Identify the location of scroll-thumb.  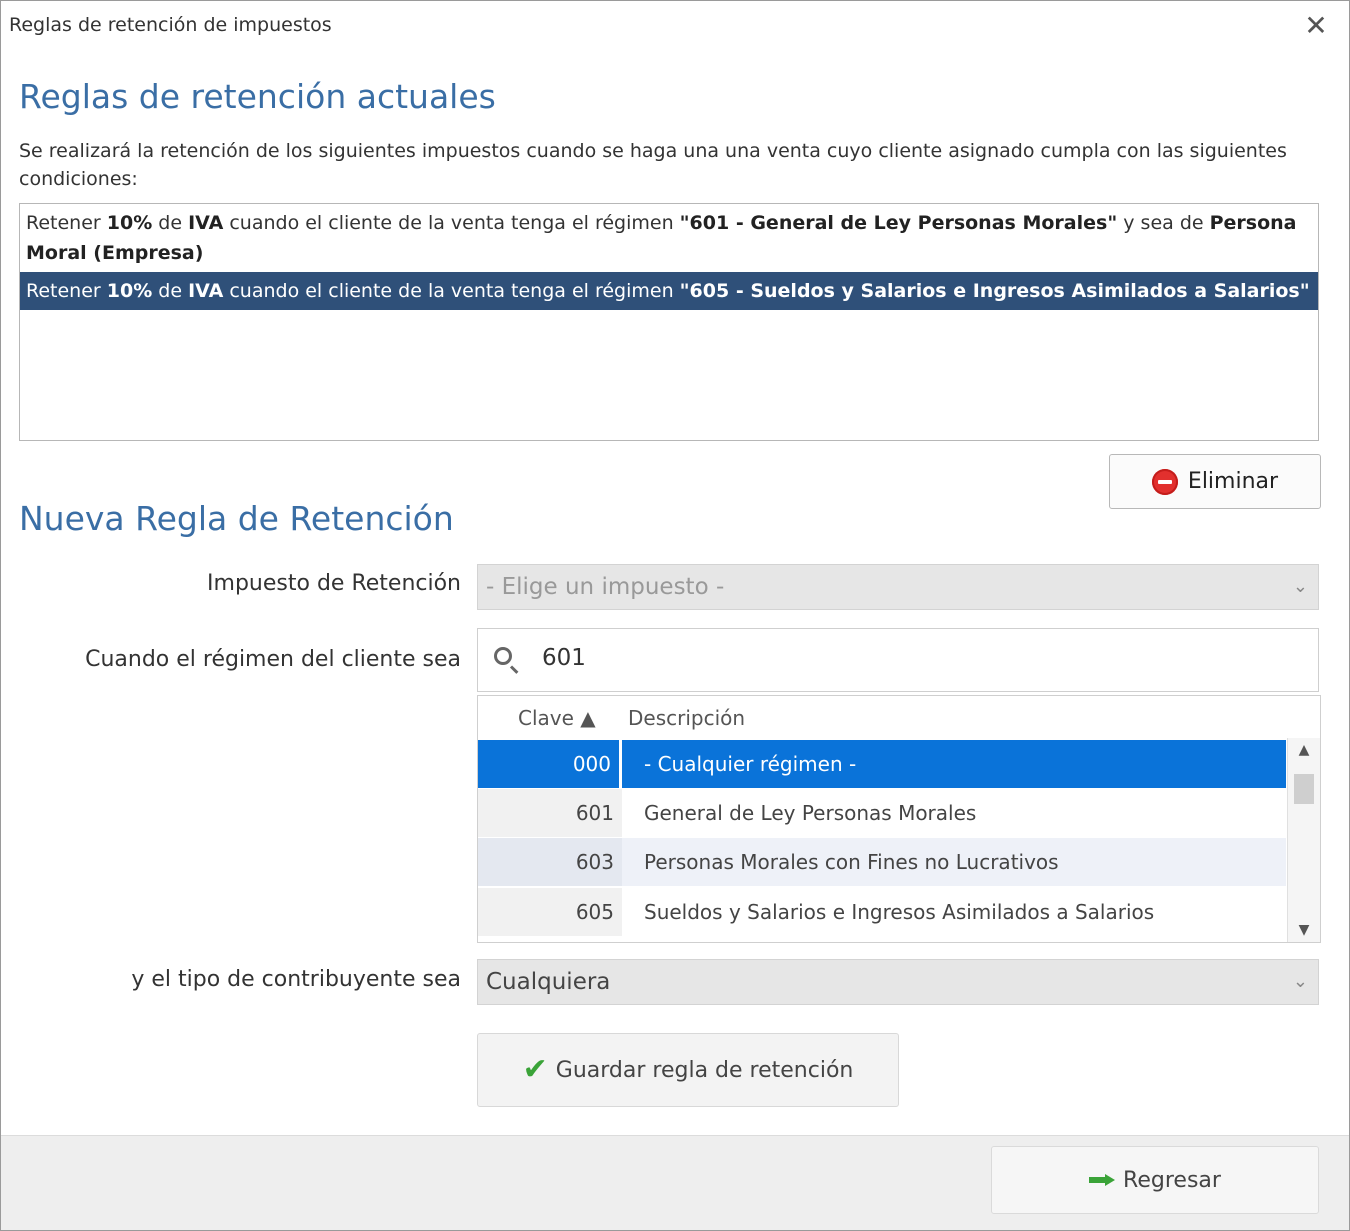
(1304, 789).